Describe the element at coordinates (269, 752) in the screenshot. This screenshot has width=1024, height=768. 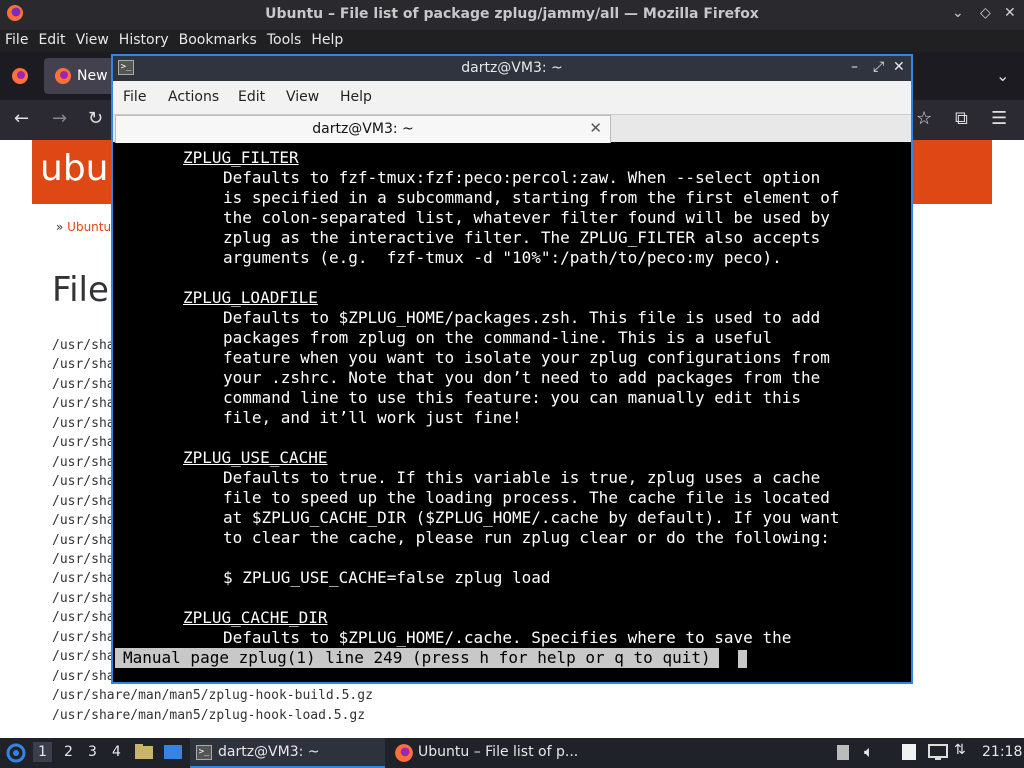
I see `task-label: dartz@VM3: ~` at that location.